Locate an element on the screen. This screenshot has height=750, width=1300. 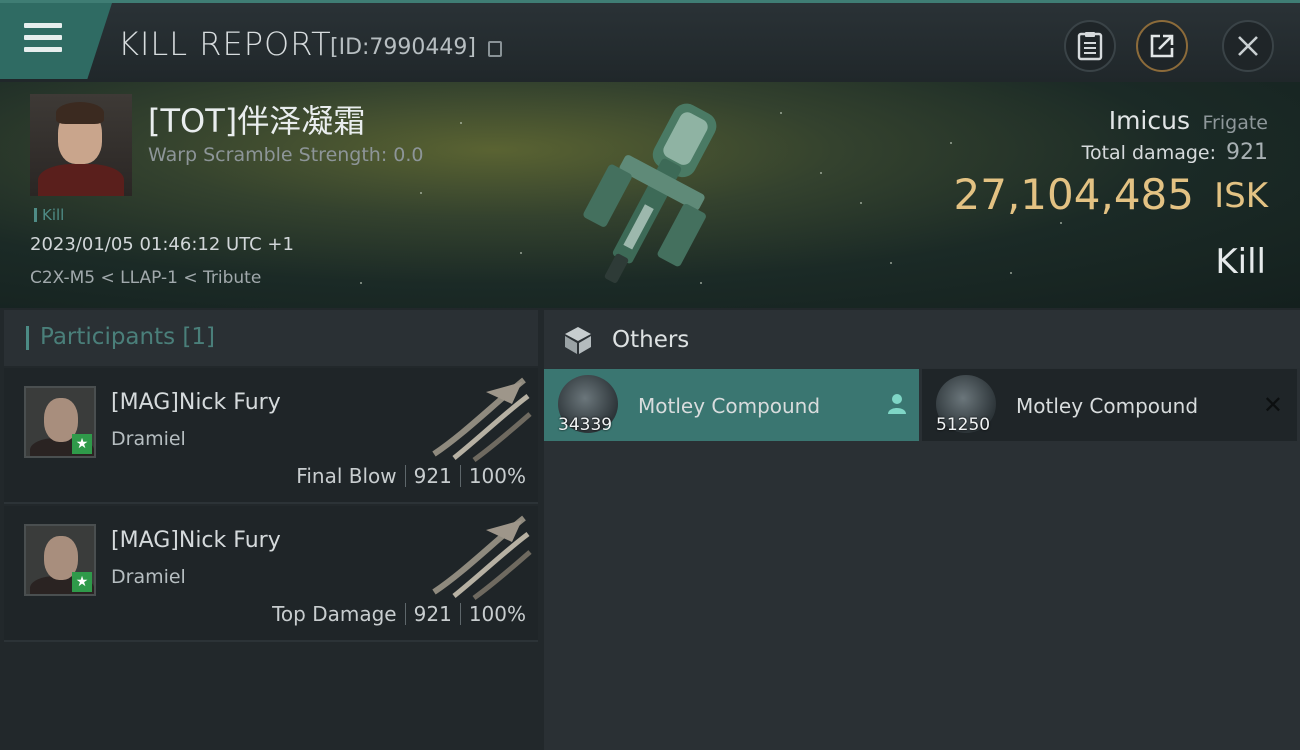
share-button is located at coordinates (1162, 46).